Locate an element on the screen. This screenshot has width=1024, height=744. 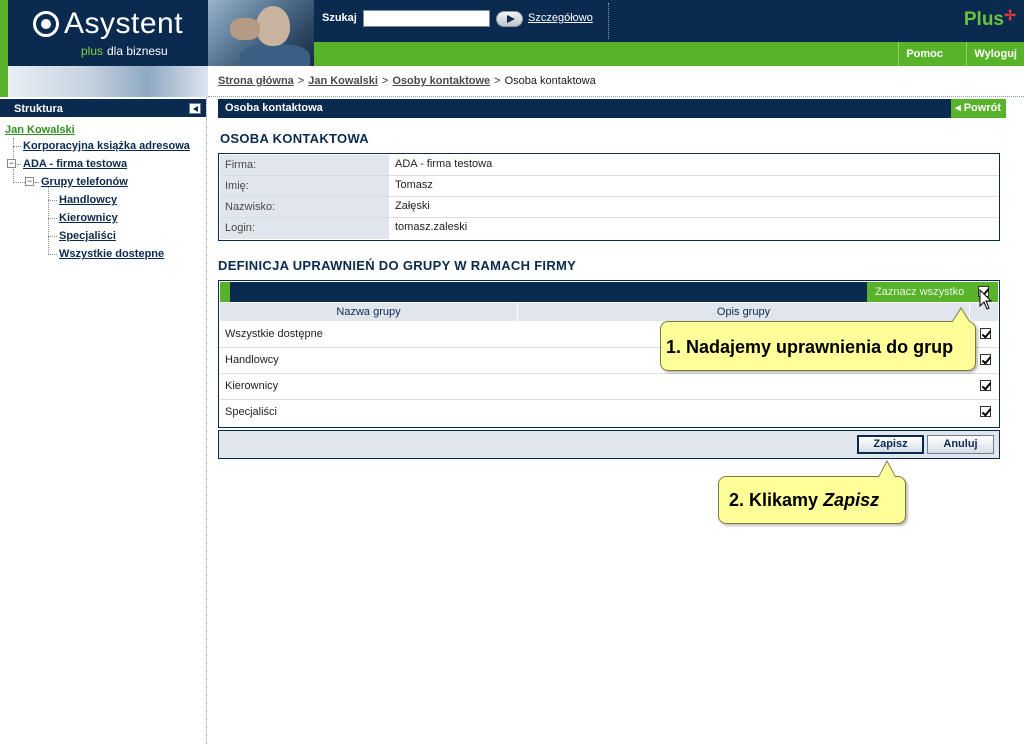
nav-logout-link: Wyloguj is located at coordinates (995, 54).